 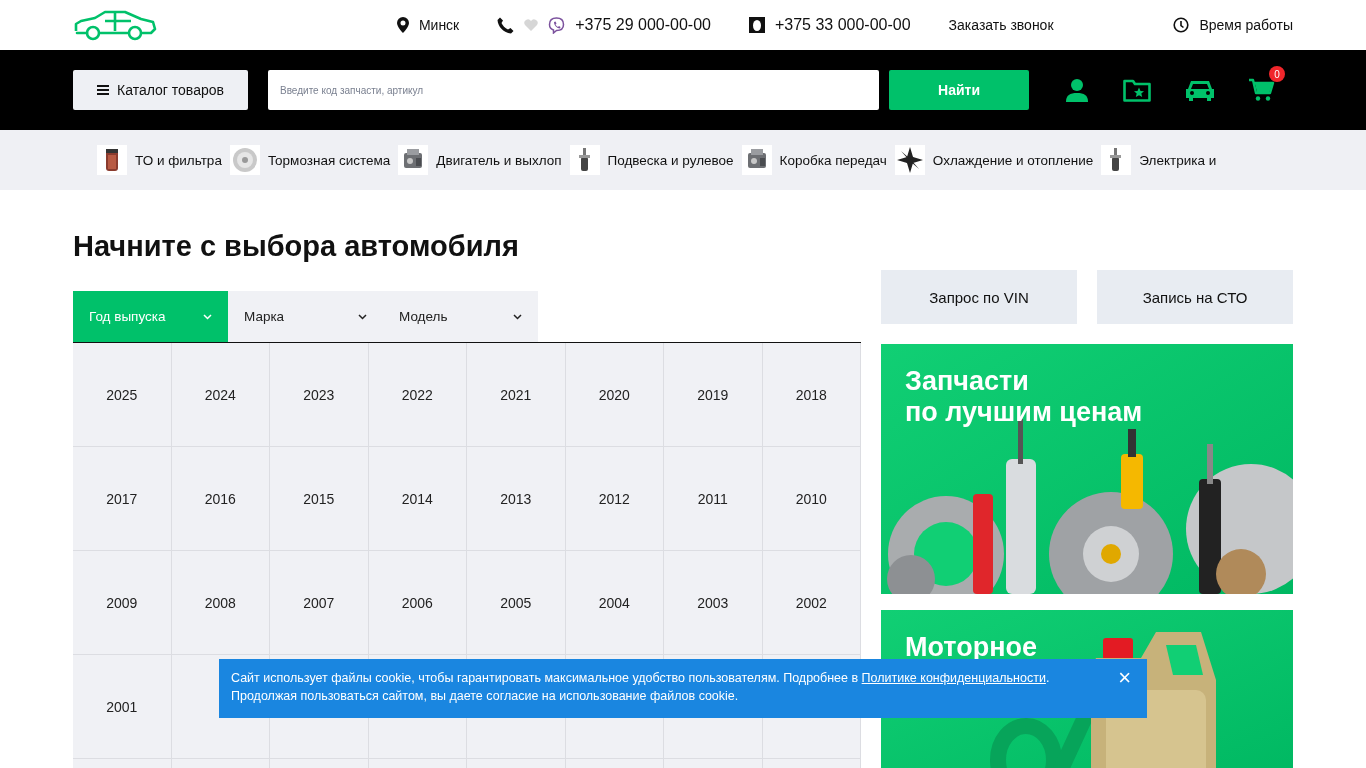 I want to click on phone-link: +375 29 000-00-00, so click(x=643, y=25).